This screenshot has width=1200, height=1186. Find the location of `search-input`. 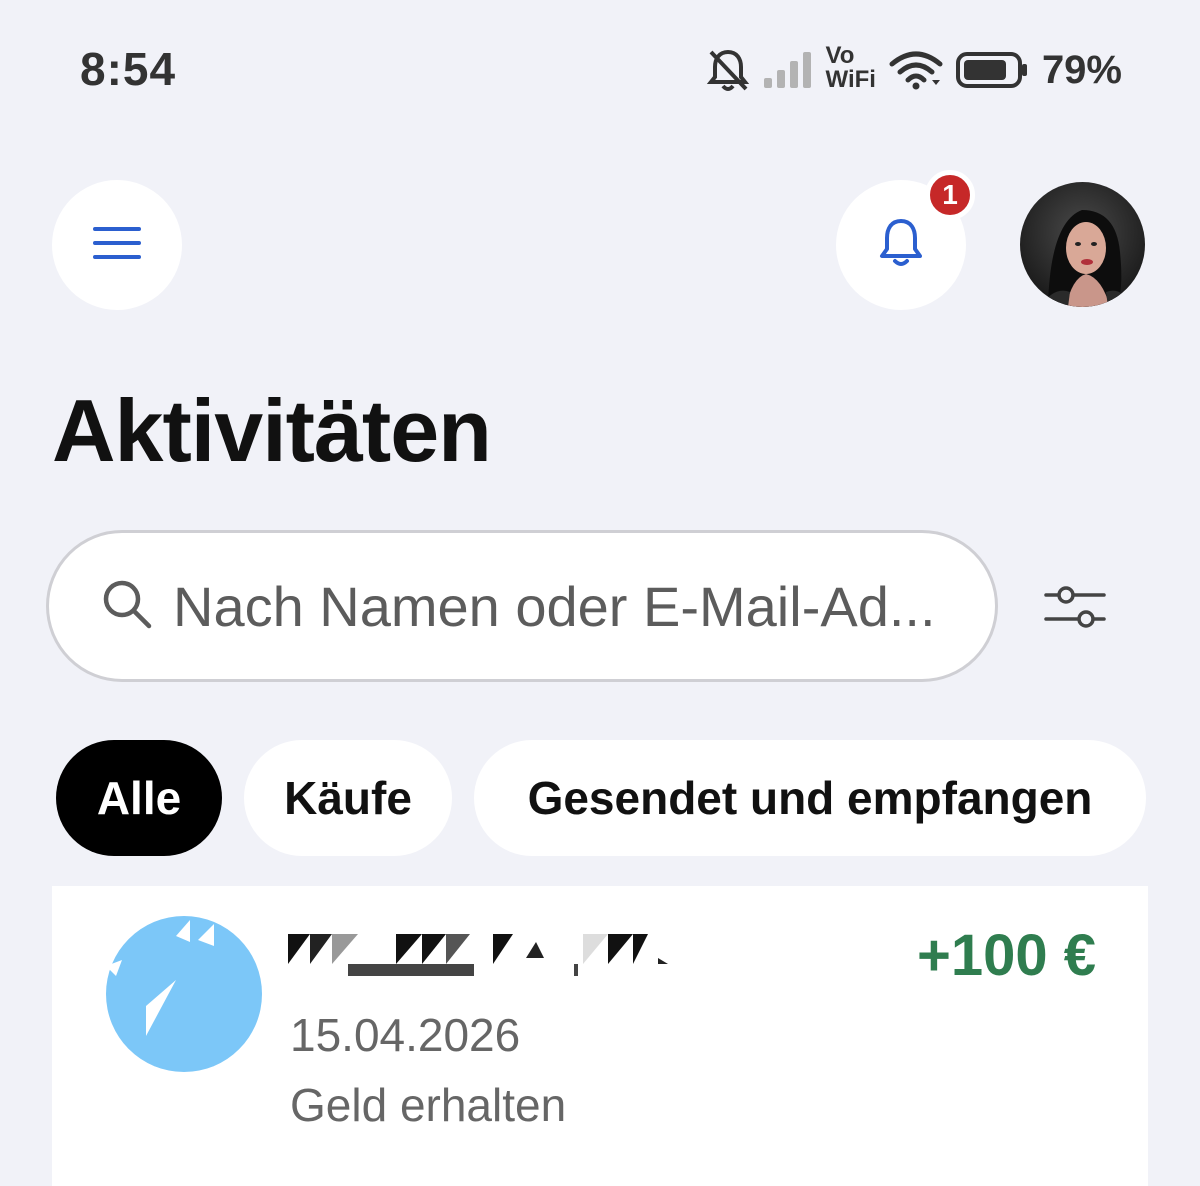

search-input is located at coordinates (568, 606).